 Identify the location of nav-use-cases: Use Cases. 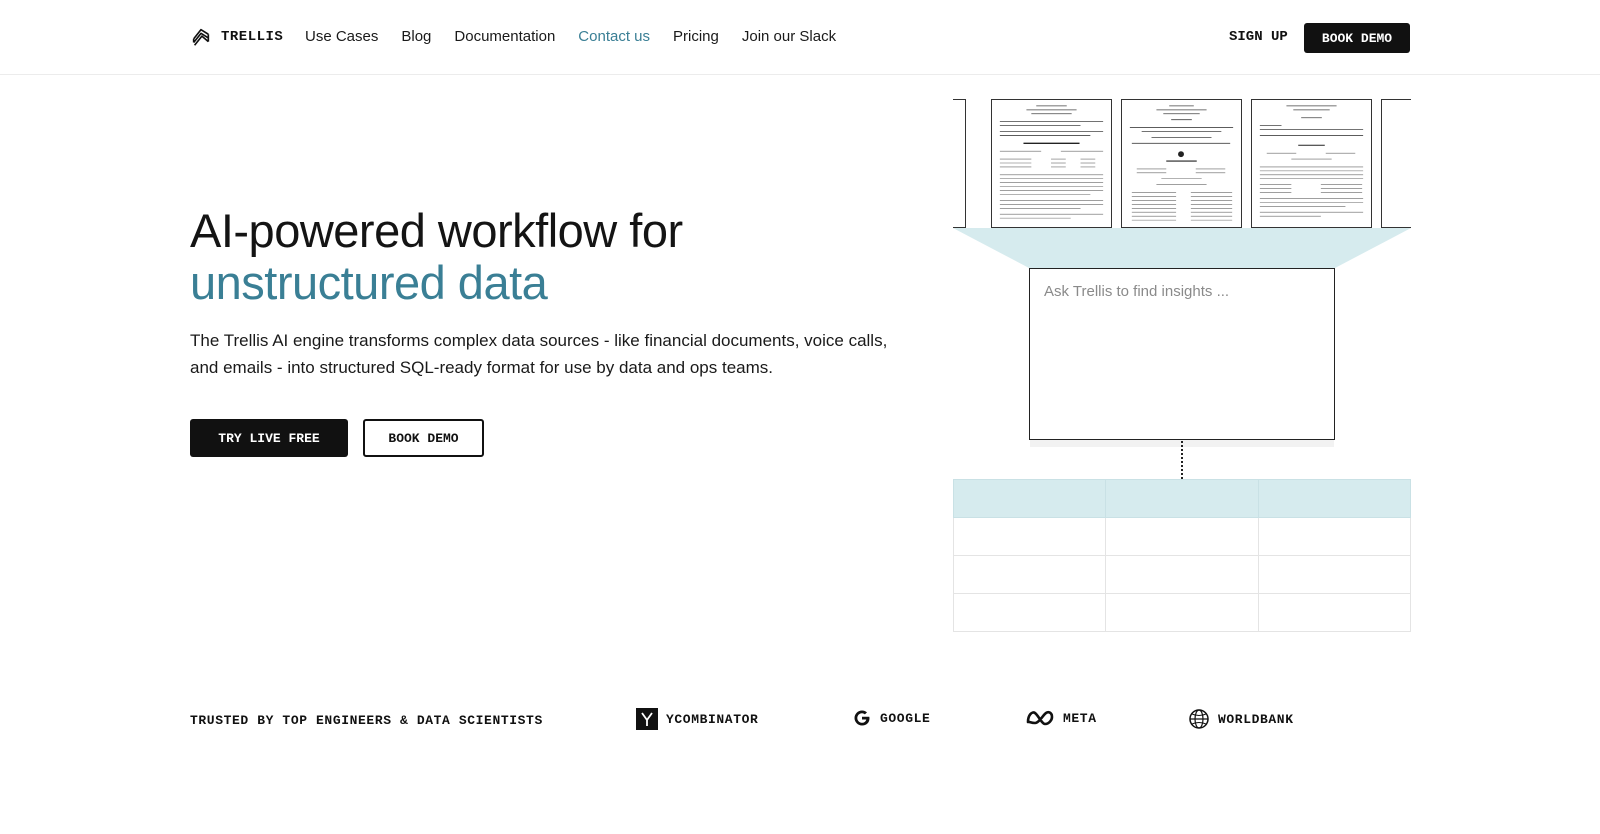
(341, 36).